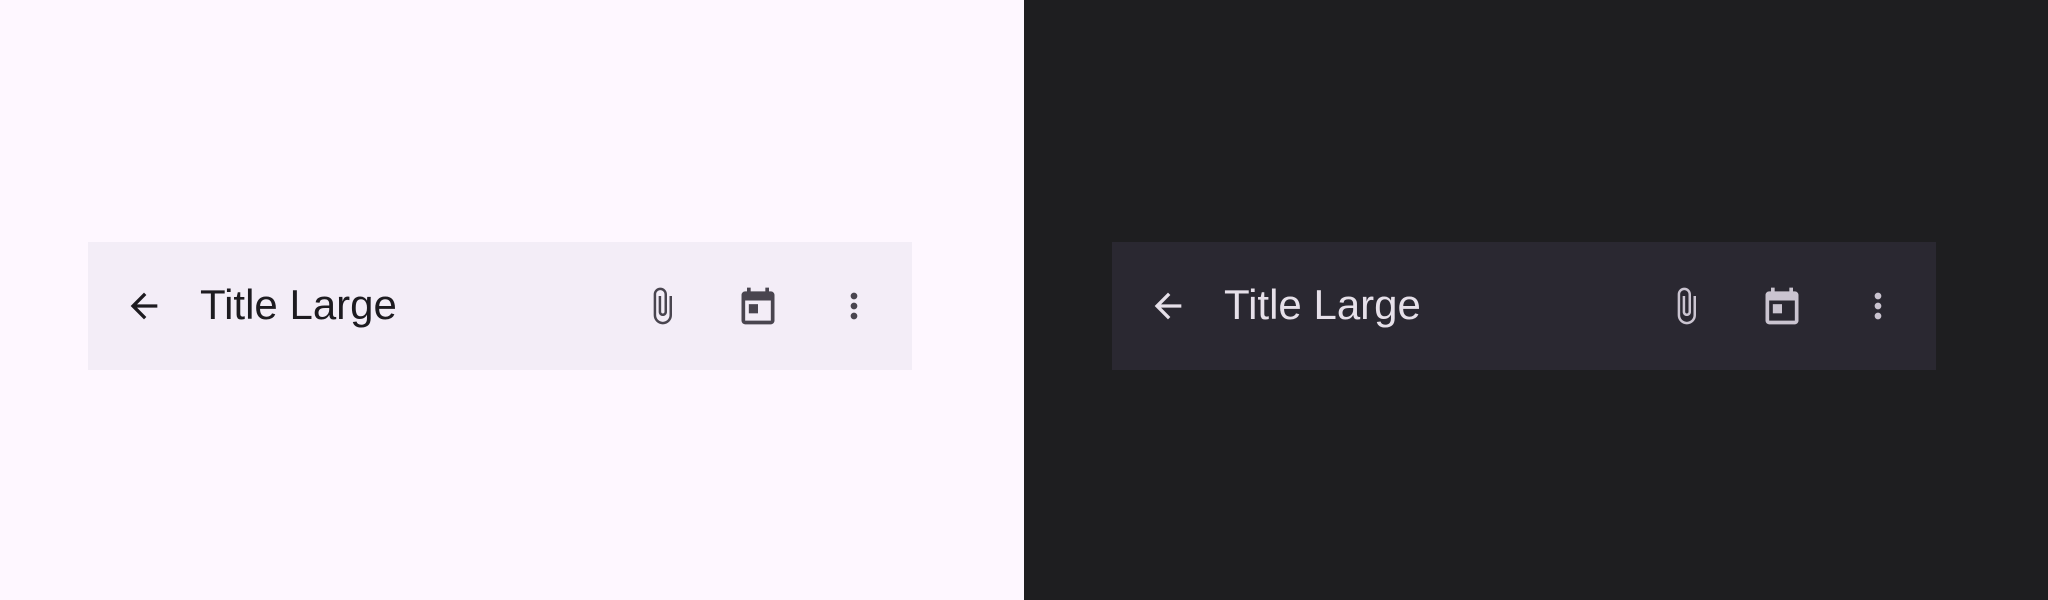  I want to click on top-app-bar-dark: Title Large, so click(1524, 306).